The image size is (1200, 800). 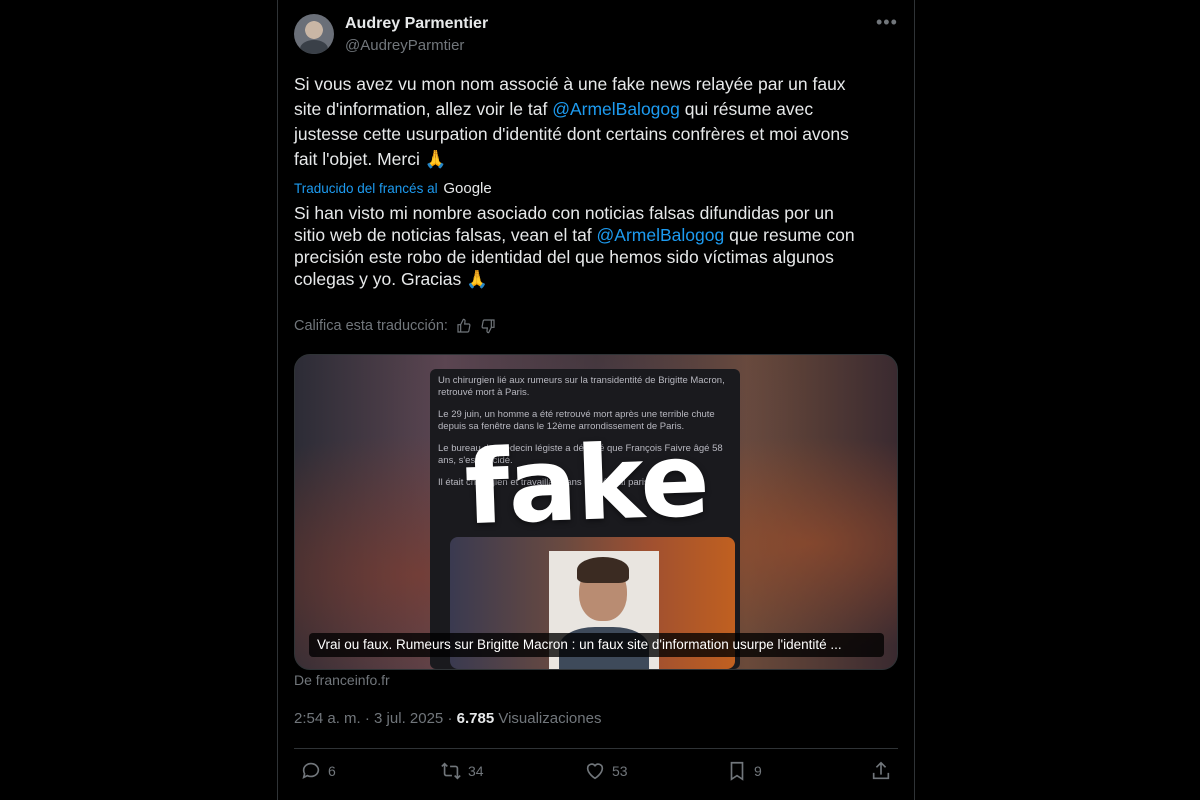 I want to click on repost-button: 34, so click(x=462, y=771).